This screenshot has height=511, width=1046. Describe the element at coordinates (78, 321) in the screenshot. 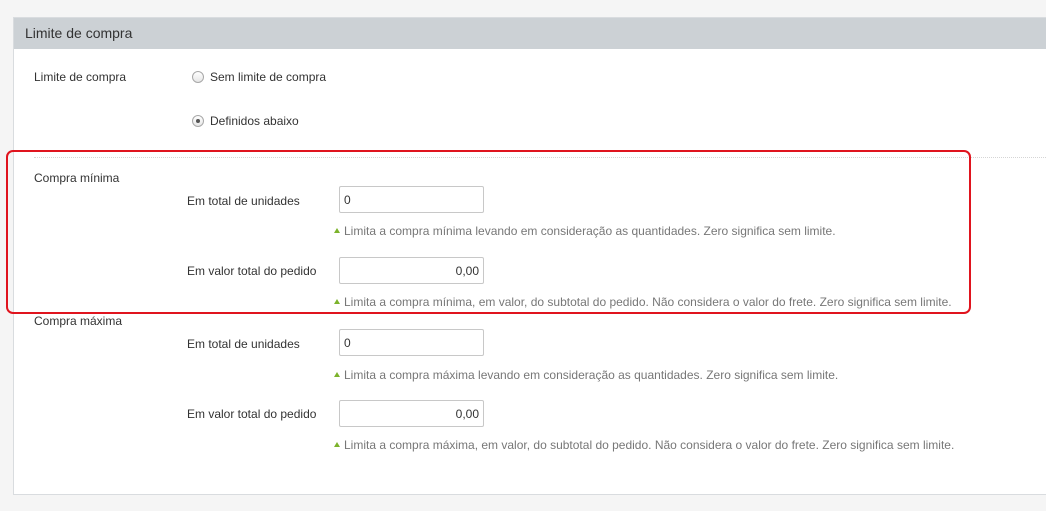

I see `max-purchase-section-label: Compra máxima` at that location.